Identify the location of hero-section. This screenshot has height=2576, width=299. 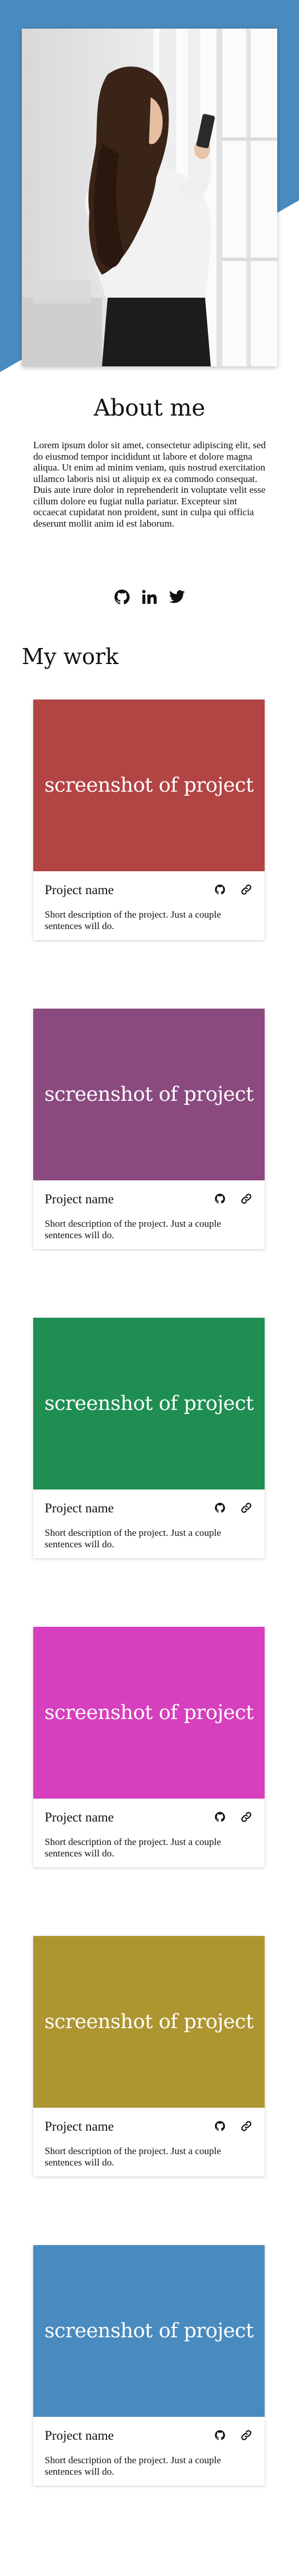
(149, 186).